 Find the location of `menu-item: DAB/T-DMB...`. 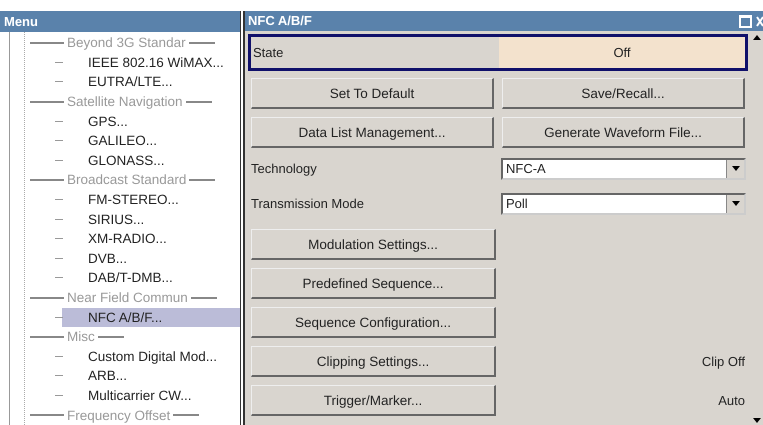

menu-item: DAB/T-DMB... is located at coordinates (130, 278).